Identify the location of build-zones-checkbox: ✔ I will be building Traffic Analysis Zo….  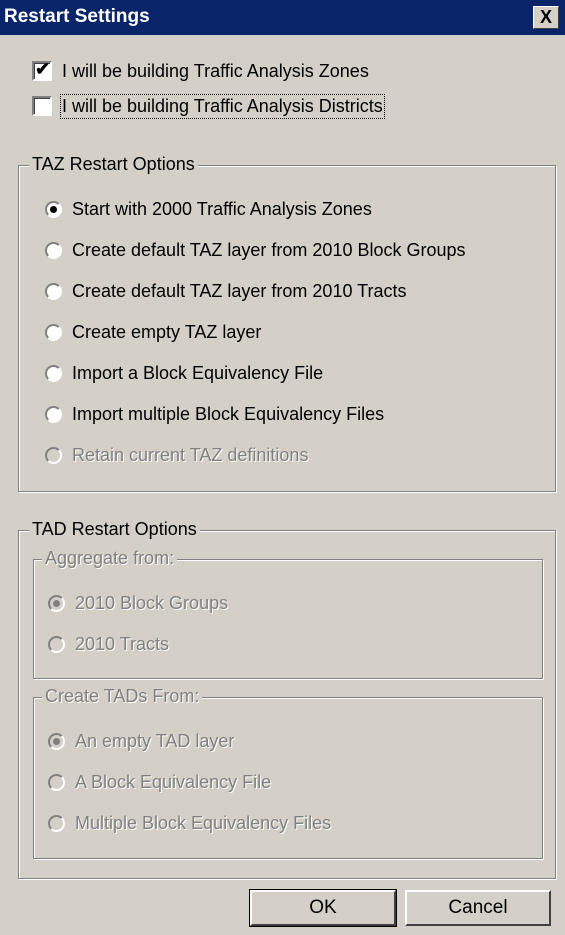
(200, 71).